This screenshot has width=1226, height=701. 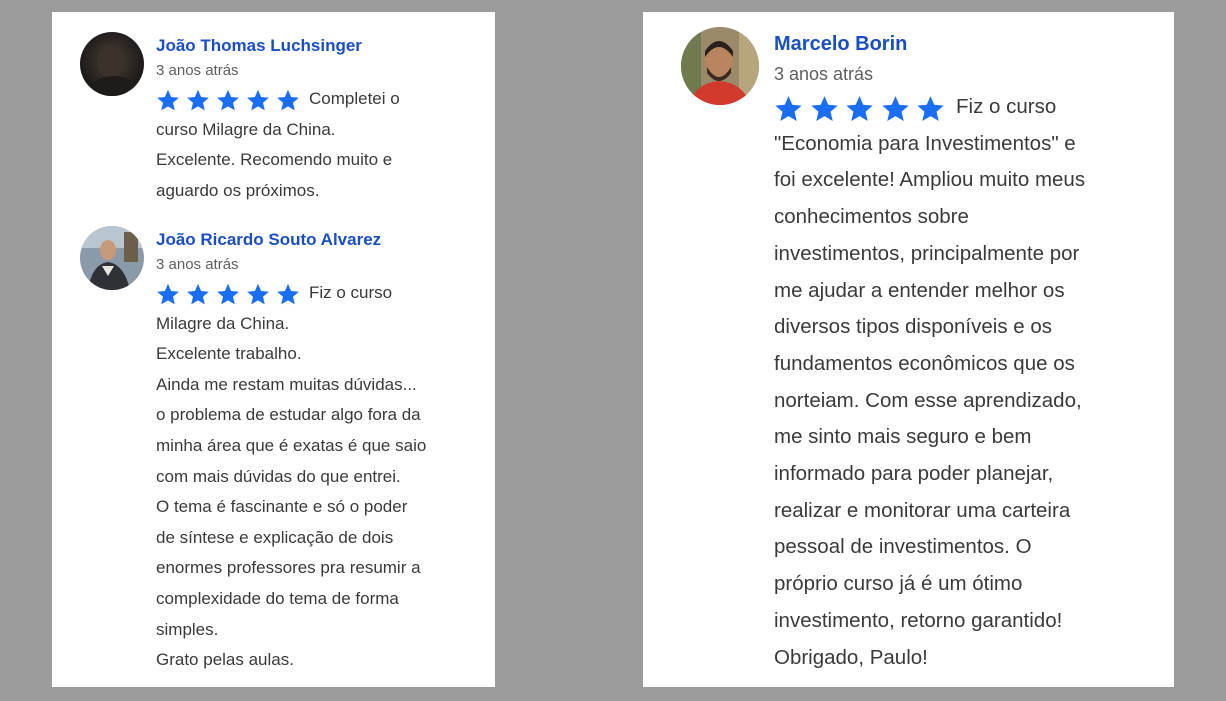 I want to click on review-author: Marcelo Borin, so click(x=840, y=44).